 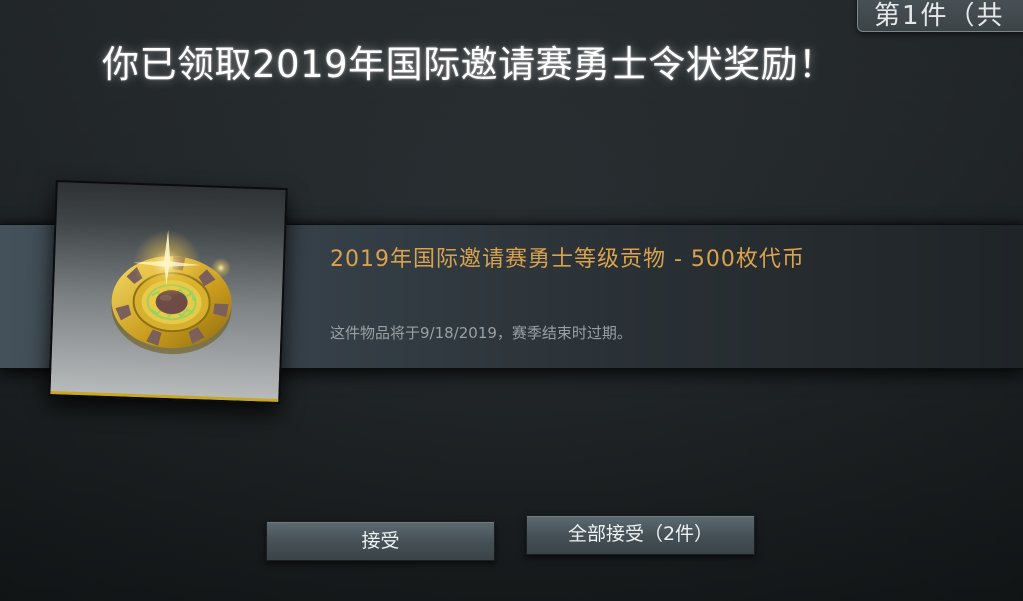 What do you see at coordinates (567, 259) in the screenshot?
I see `item-name: 2019年国际邀请赛勇士等级贡物 - 500枚代币` at bounding box center [567, 259].